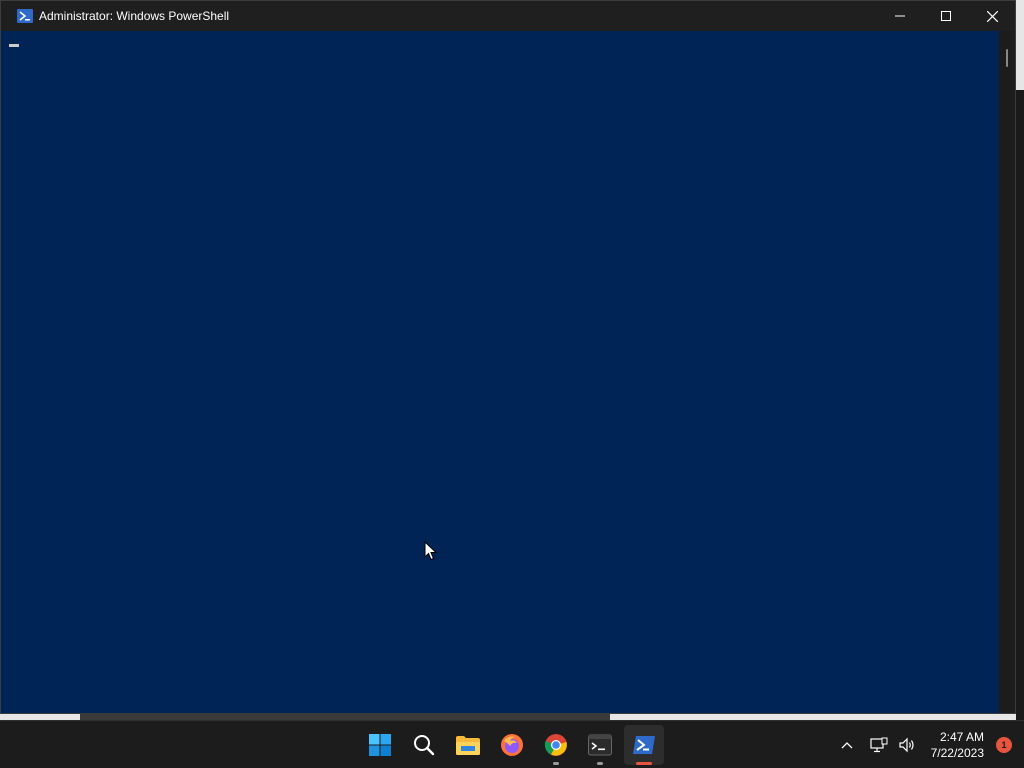  What do you see at coordinates (957, 753) in the screenshot?
I see `clock-date: 7/22/2023` at bounding box center [957, 753].